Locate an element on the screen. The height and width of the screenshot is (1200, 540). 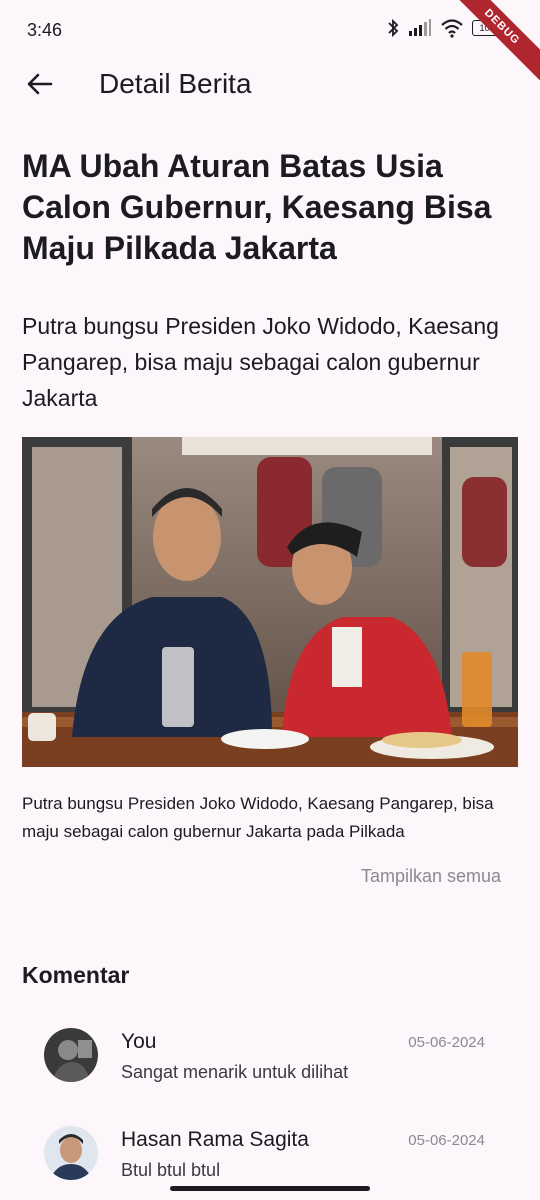
comment-text: Sangat menarik untuk dilihat is located at coordinates (235, 1072).